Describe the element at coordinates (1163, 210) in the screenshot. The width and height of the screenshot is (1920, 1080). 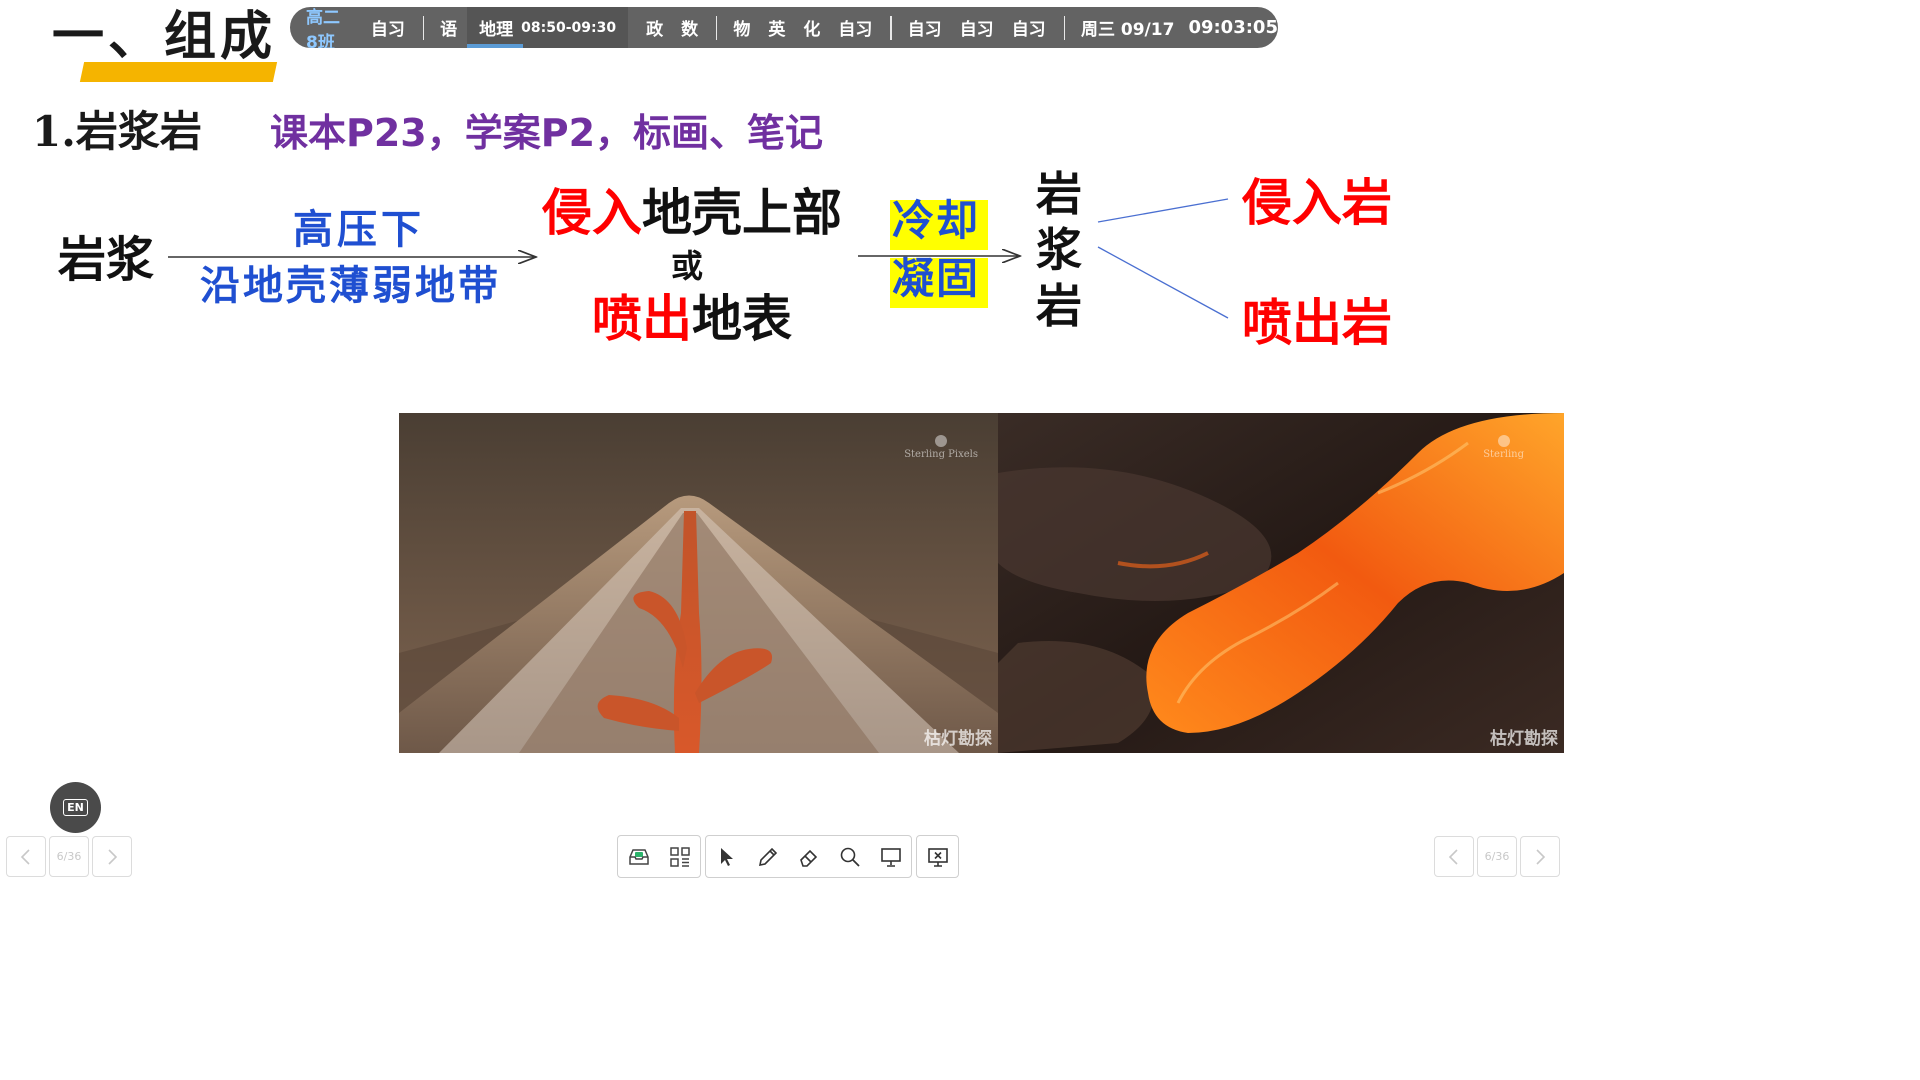
I see `branch-line-top` at that location.